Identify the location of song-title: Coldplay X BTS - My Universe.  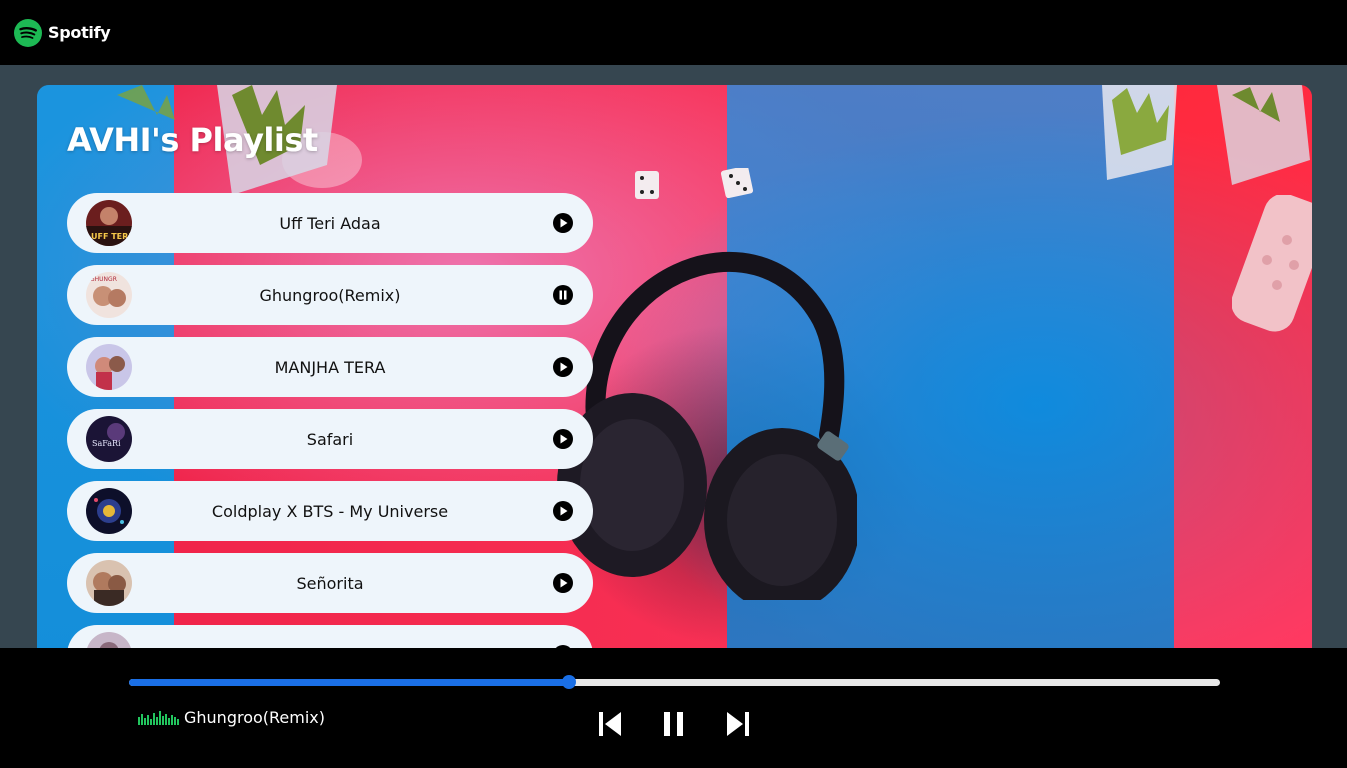
(330, 511).